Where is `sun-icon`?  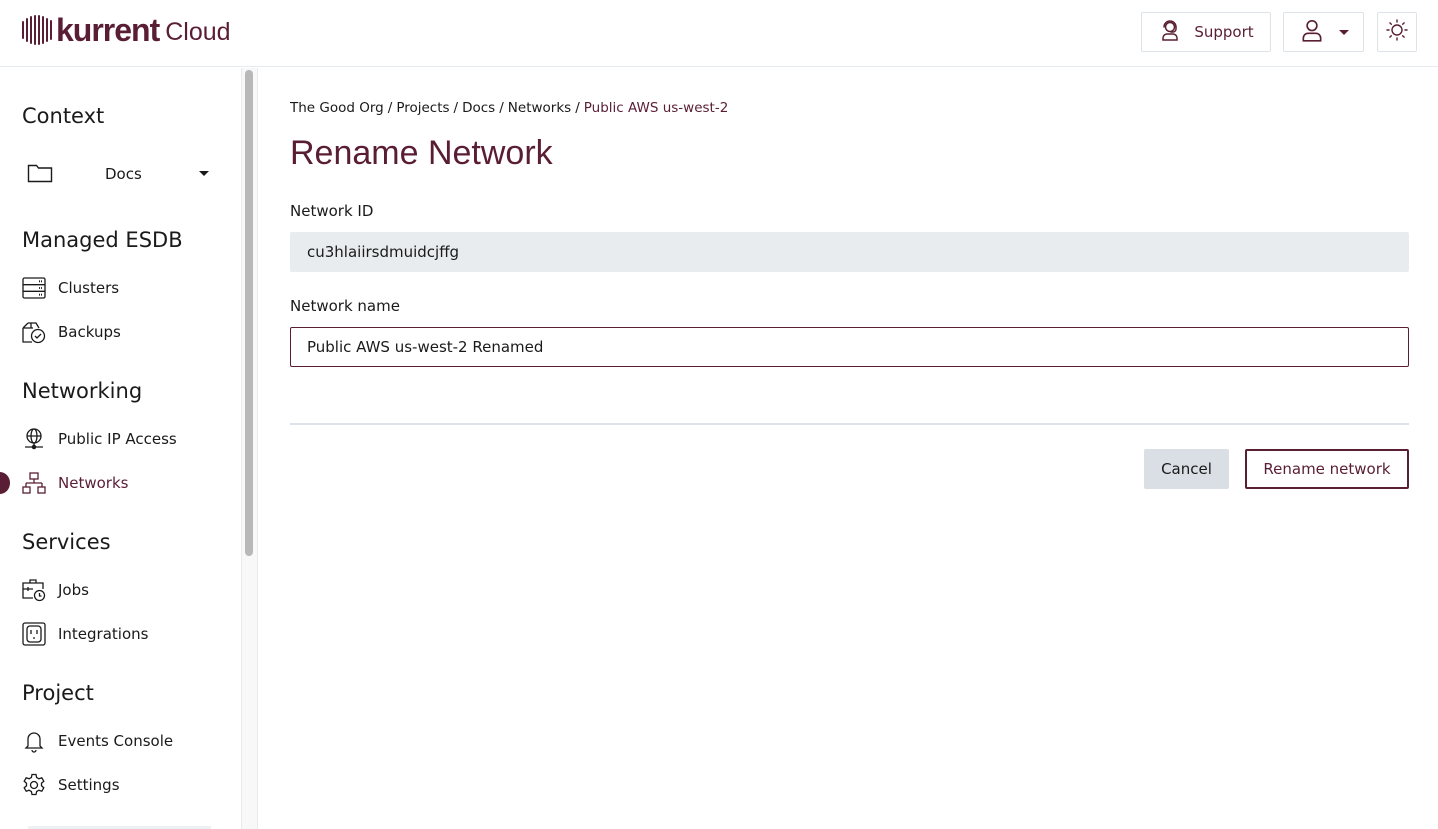
sun-icon is located at coordinates (1397, 32).